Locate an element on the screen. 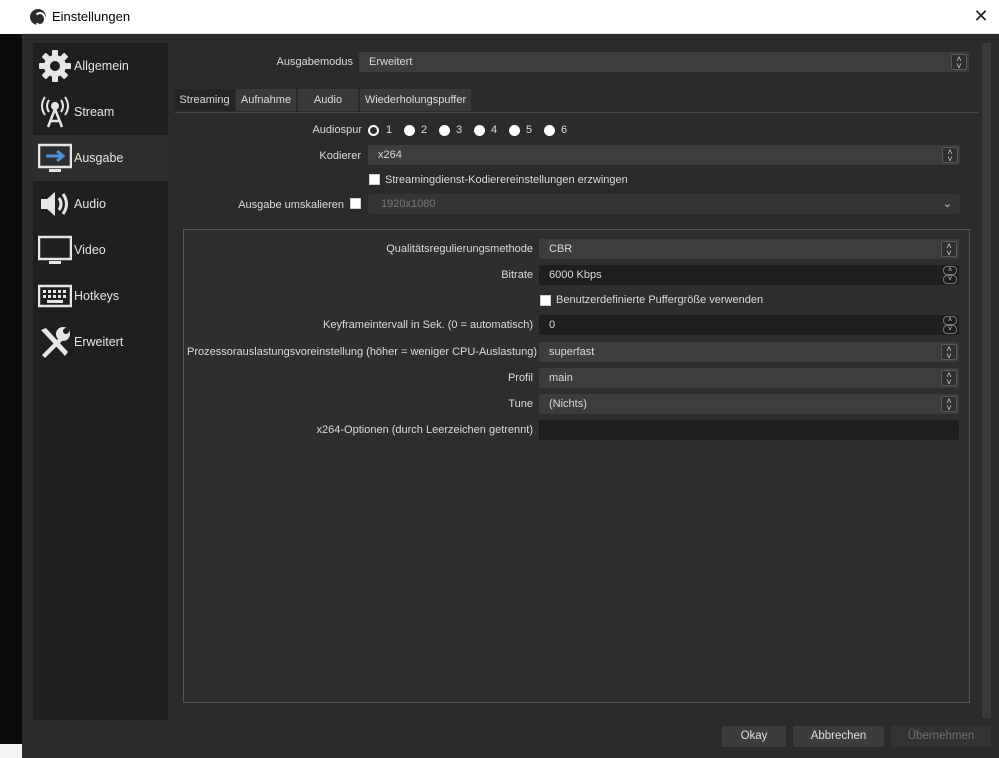  encoder-value: x264 is located at coordinates (390, 155).